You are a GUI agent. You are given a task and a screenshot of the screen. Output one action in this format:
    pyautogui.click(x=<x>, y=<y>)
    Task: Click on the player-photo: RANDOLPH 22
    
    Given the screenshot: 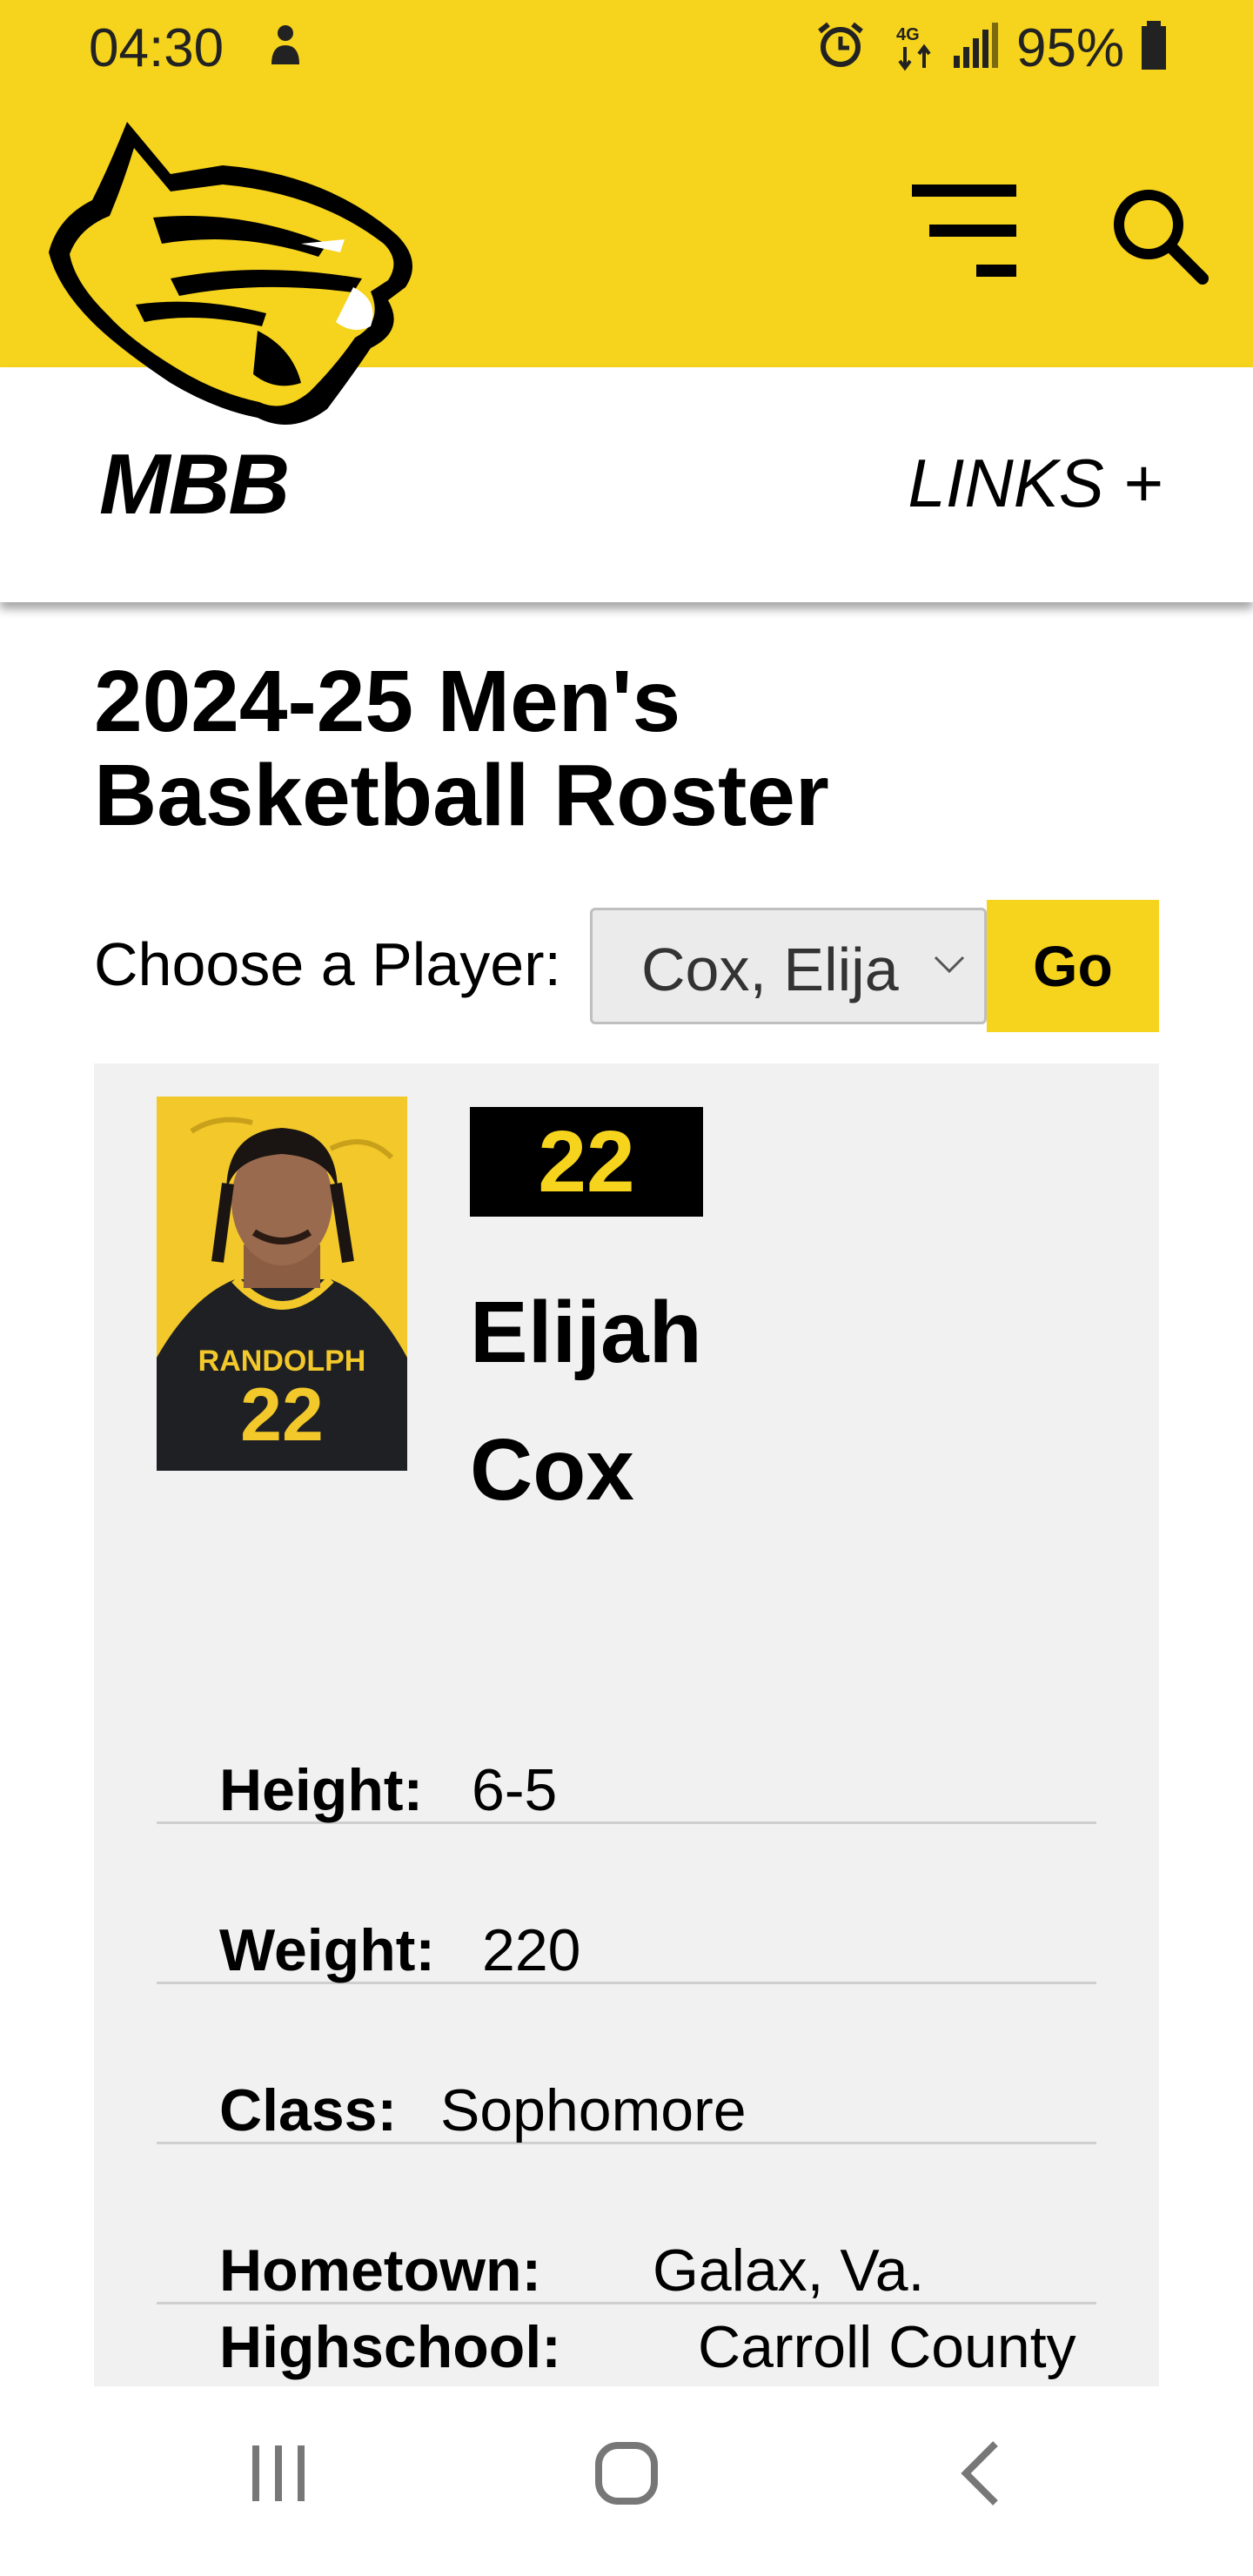 What is the action you would take?
    pyautogui.click(x=282, y=1284)
    